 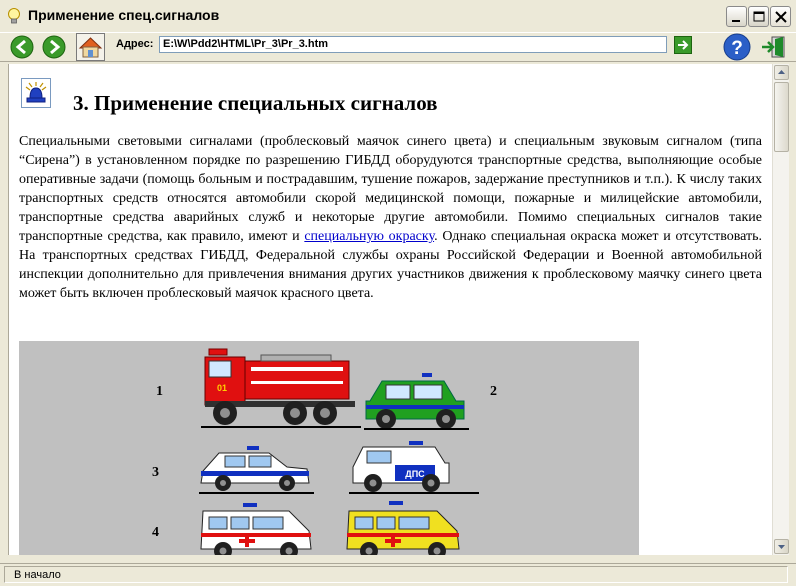 I want to click on fire-truck-image: 01, so click(x=281, y=388).